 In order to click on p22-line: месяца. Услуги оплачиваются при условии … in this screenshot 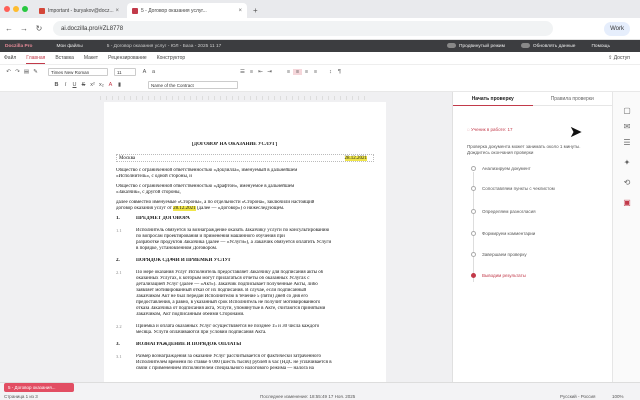, I will do `click(201, 332)`.